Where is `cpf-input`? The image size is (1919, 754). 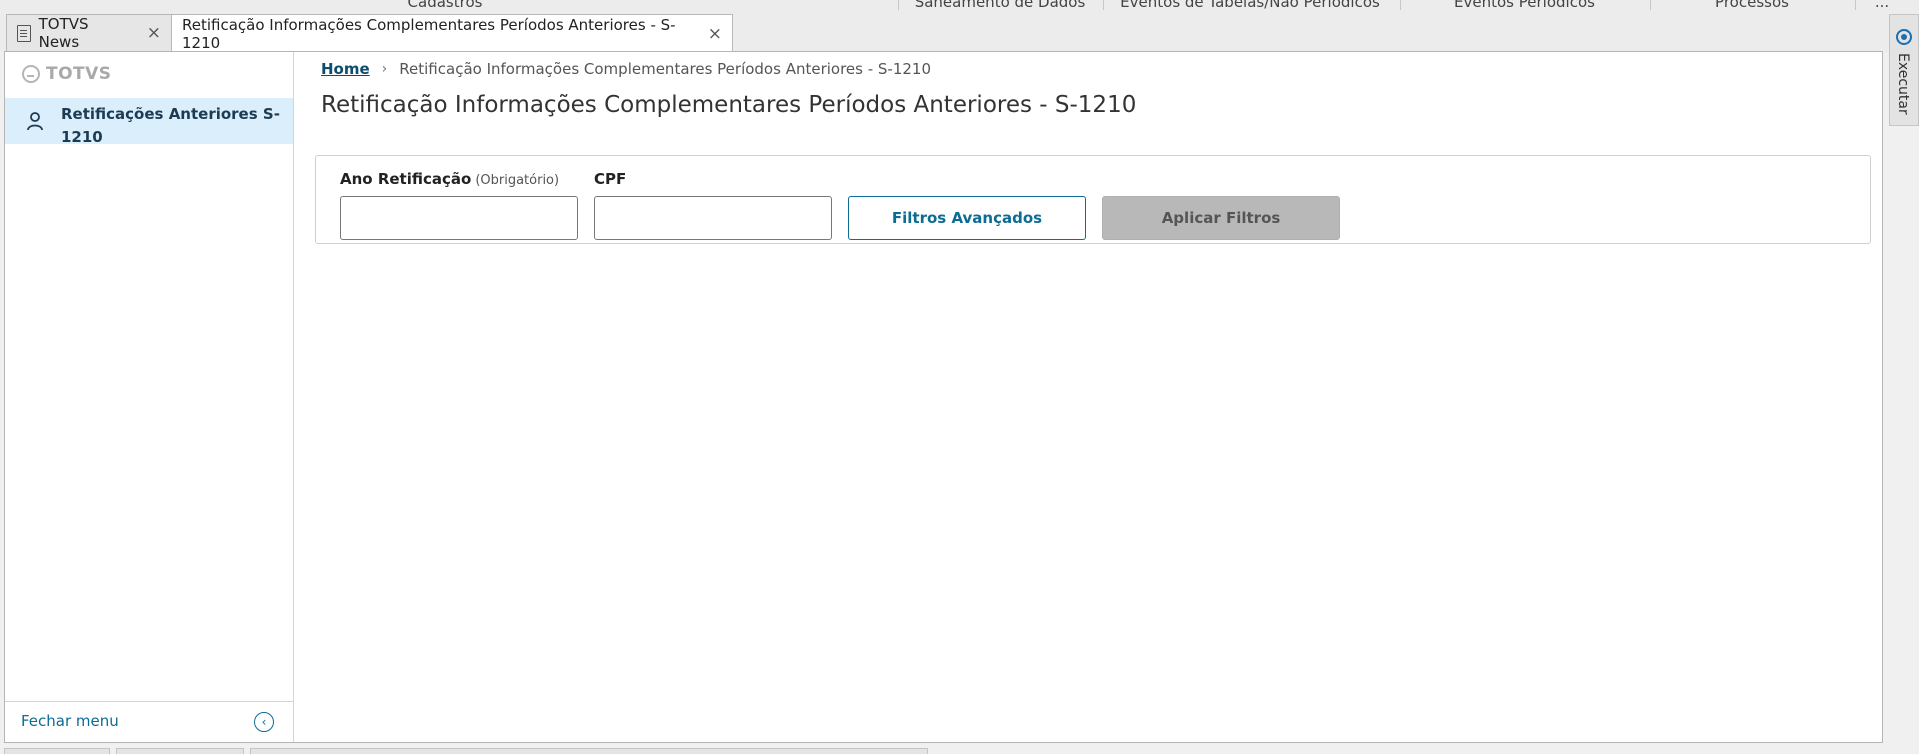 cpf-input is located at coordinates (713, 218).